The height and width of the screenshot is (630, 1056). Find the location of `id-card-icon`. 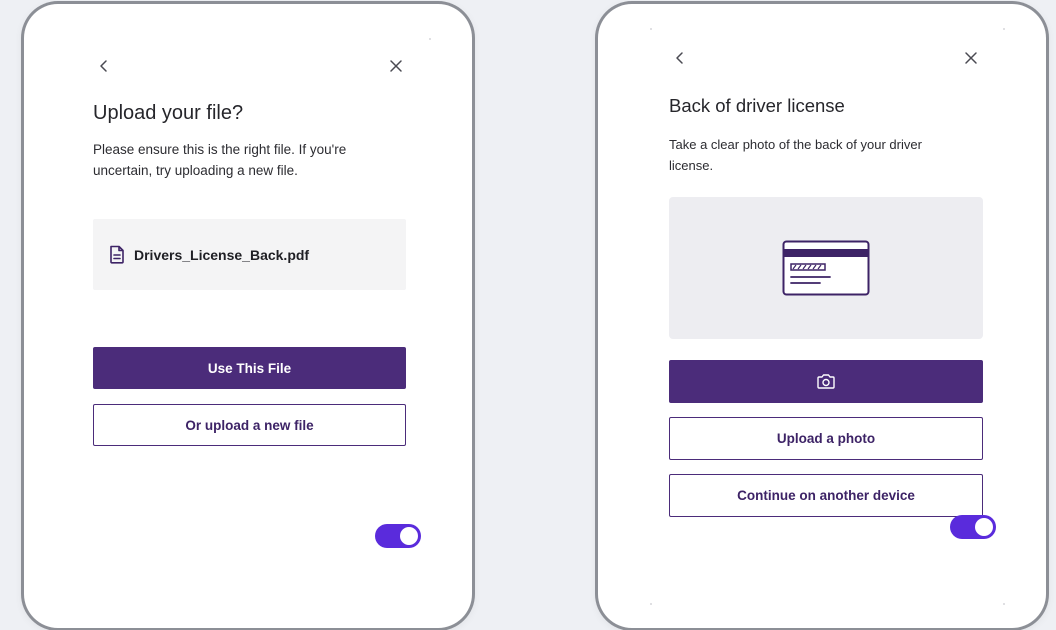

id-card-icon is located at coordinates (826, 268).